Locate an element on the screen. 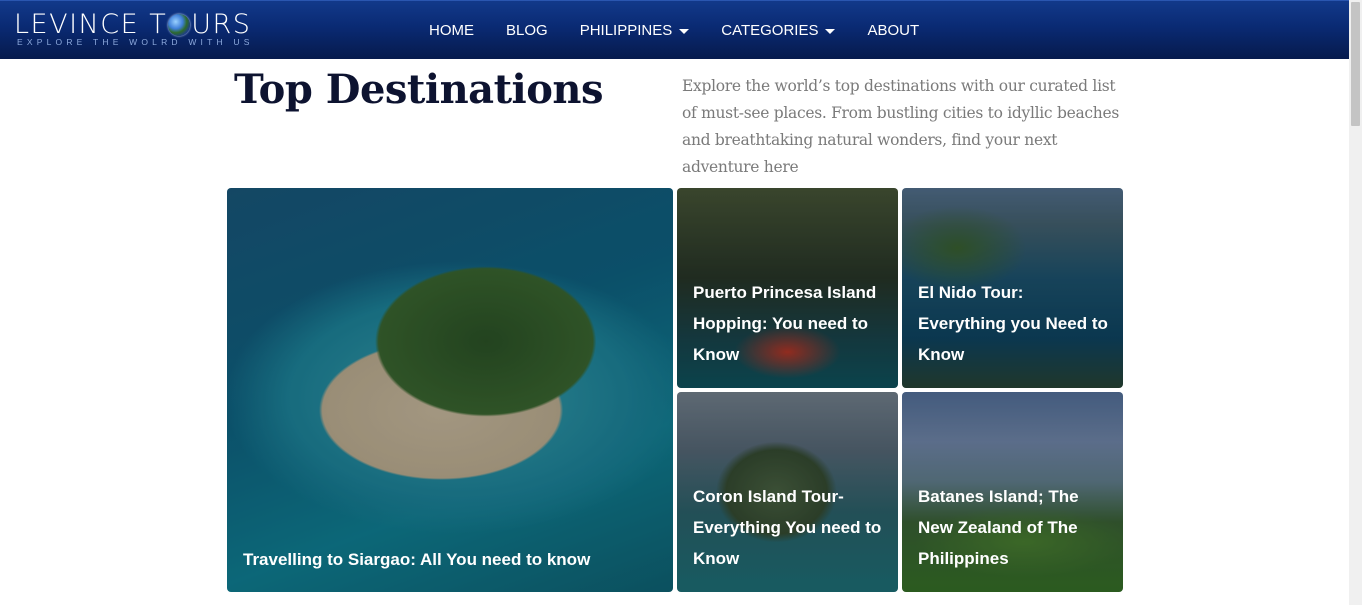 This screenshot has height=605, width=1362. nav-philippines: PHILIPPINES is located at coordinates (635, 30).